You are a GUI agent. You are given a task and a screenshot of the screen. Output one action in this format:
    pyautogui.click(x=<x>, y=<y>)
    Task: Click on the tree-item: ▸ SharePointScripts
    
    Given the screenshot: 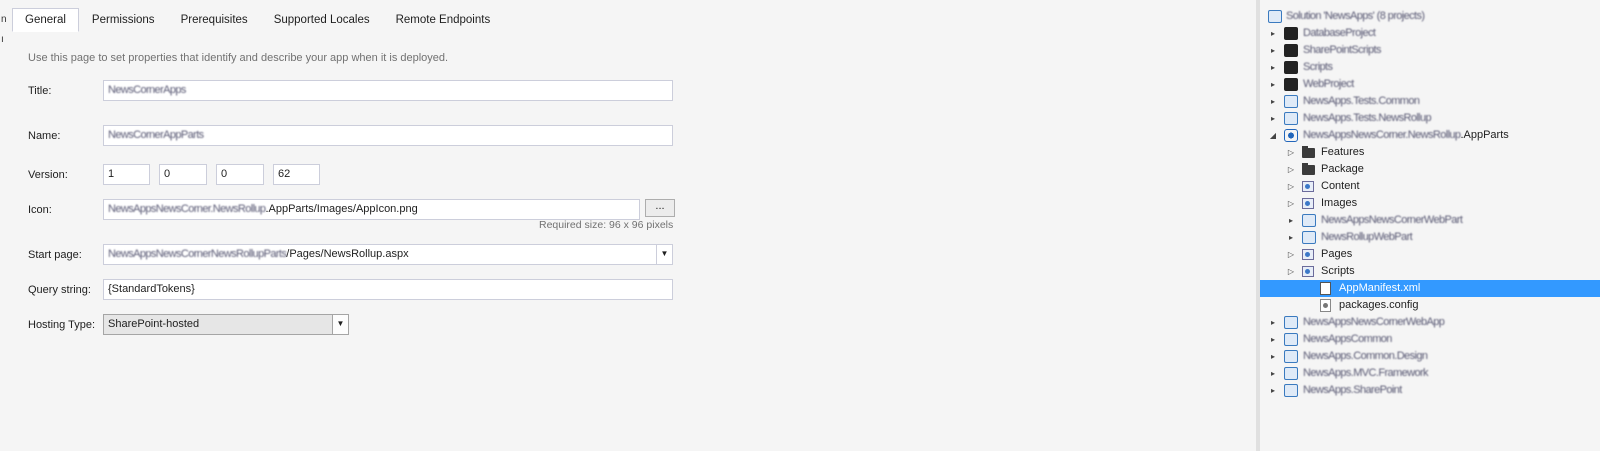 What is the action you would take?
    pyautogui.click(x=1430, y=50)
    